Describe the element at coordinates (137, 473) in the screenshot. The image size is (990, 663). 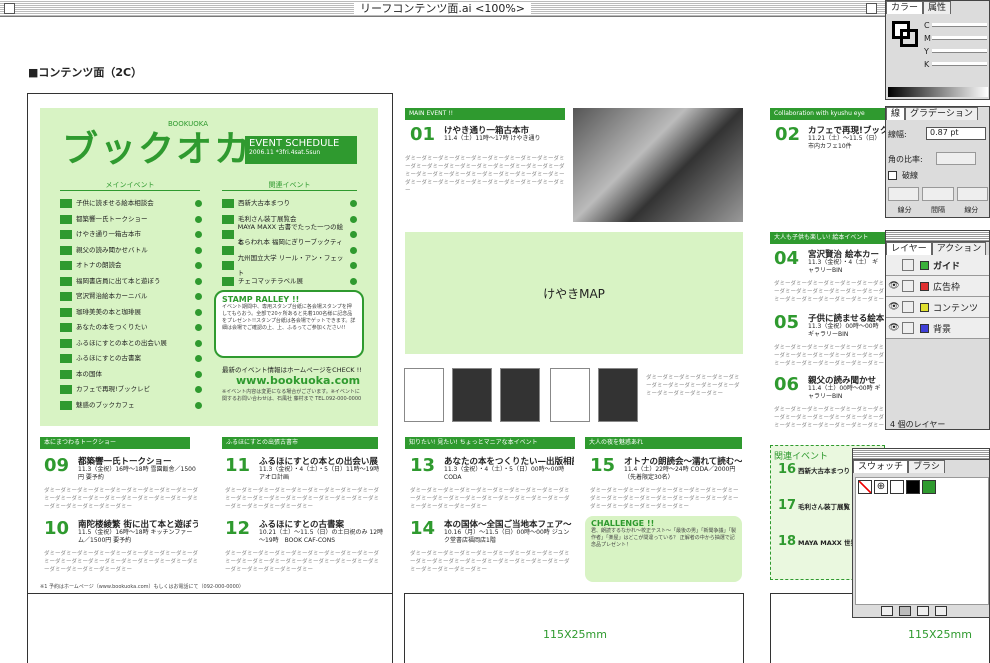
I see `event-sub: 11.3（金祝）16時～18時 雪園飯舎／1500円 要予約` at that location.